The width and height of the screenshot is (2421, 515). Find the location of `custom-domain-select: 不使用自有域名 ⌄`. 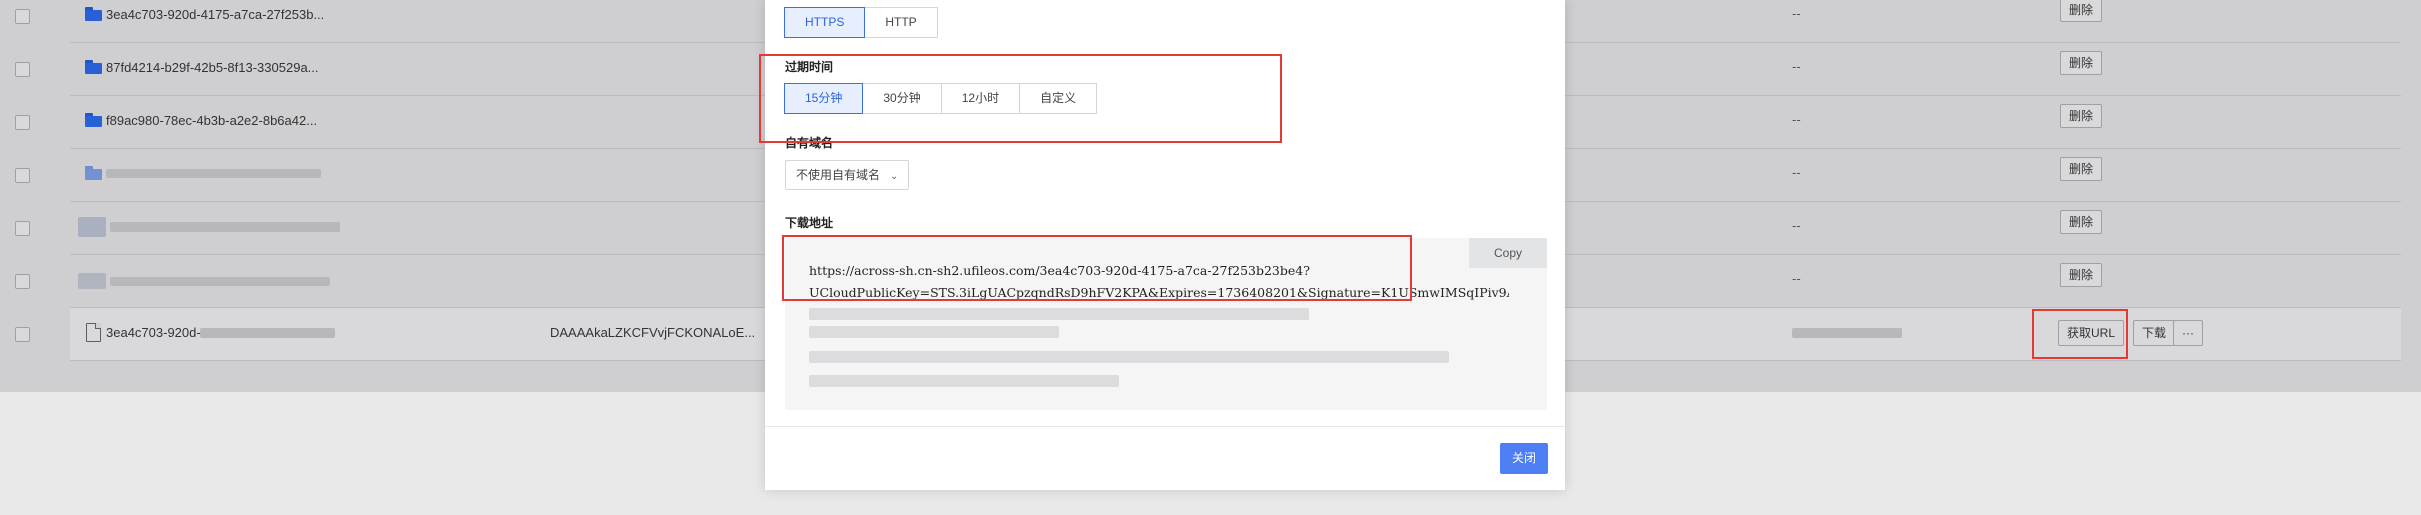

custom-domain-select: 不使用自有域名 ⌄ is located at coordinates (847, 175).